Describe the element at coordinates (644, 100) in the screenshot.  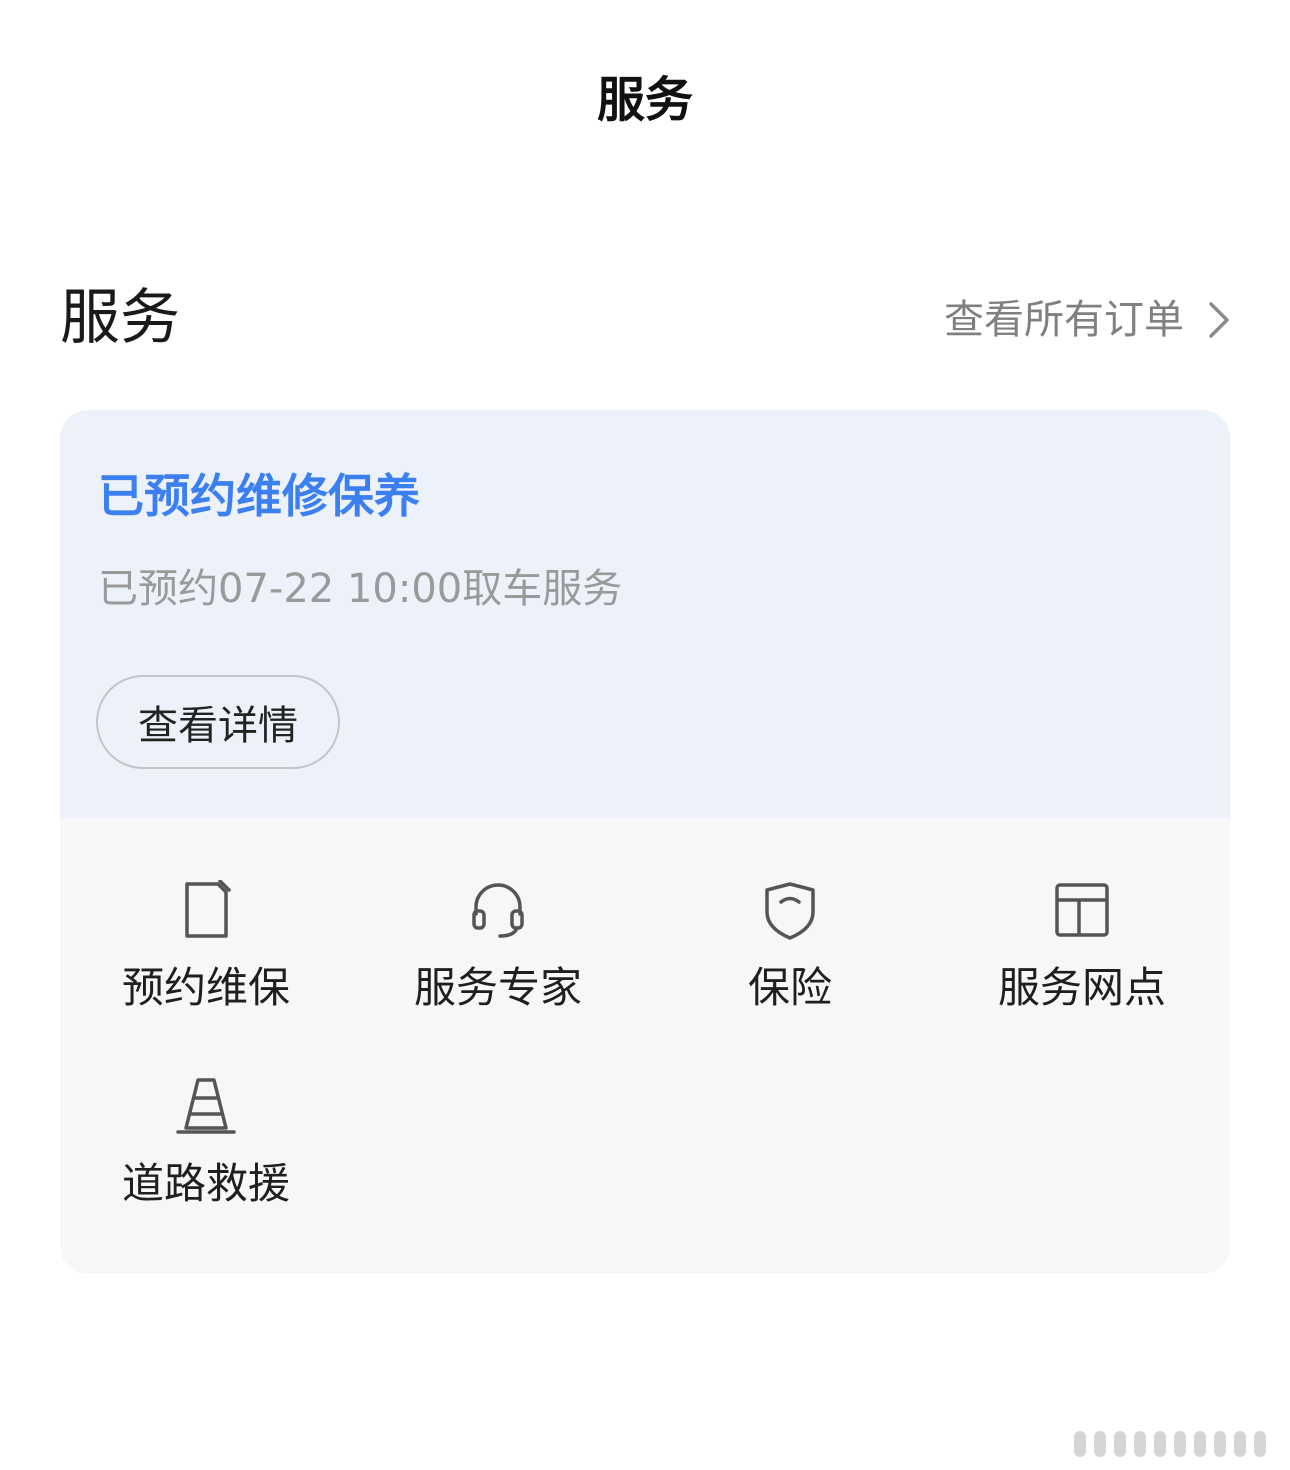
I see `page-title: 服务` at that location.